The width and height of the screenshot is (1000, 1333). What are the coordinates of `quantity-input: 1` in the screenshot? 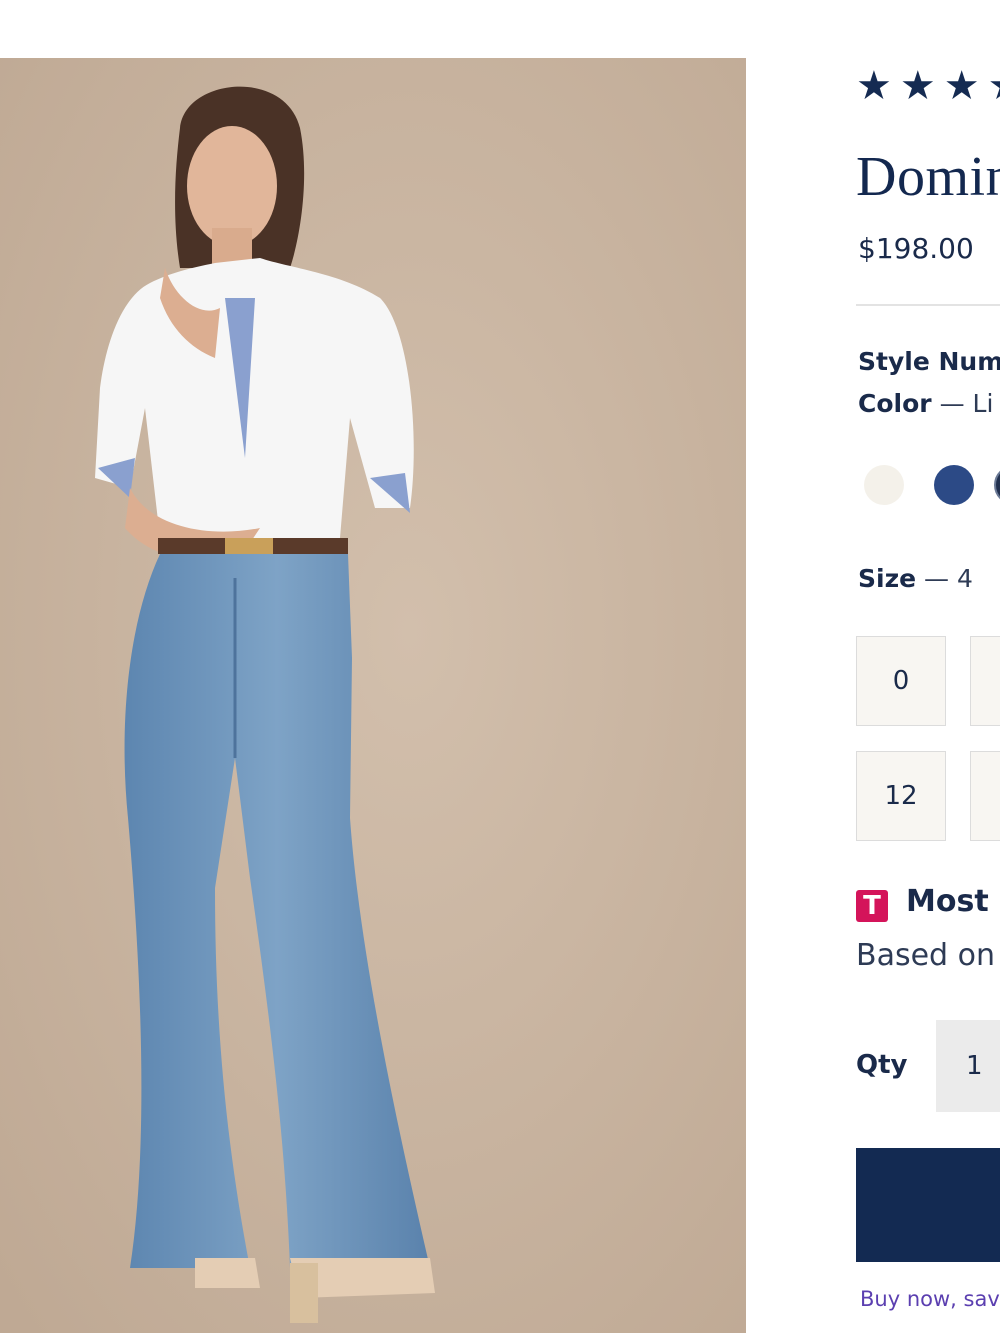 It's located at (968, 1066).